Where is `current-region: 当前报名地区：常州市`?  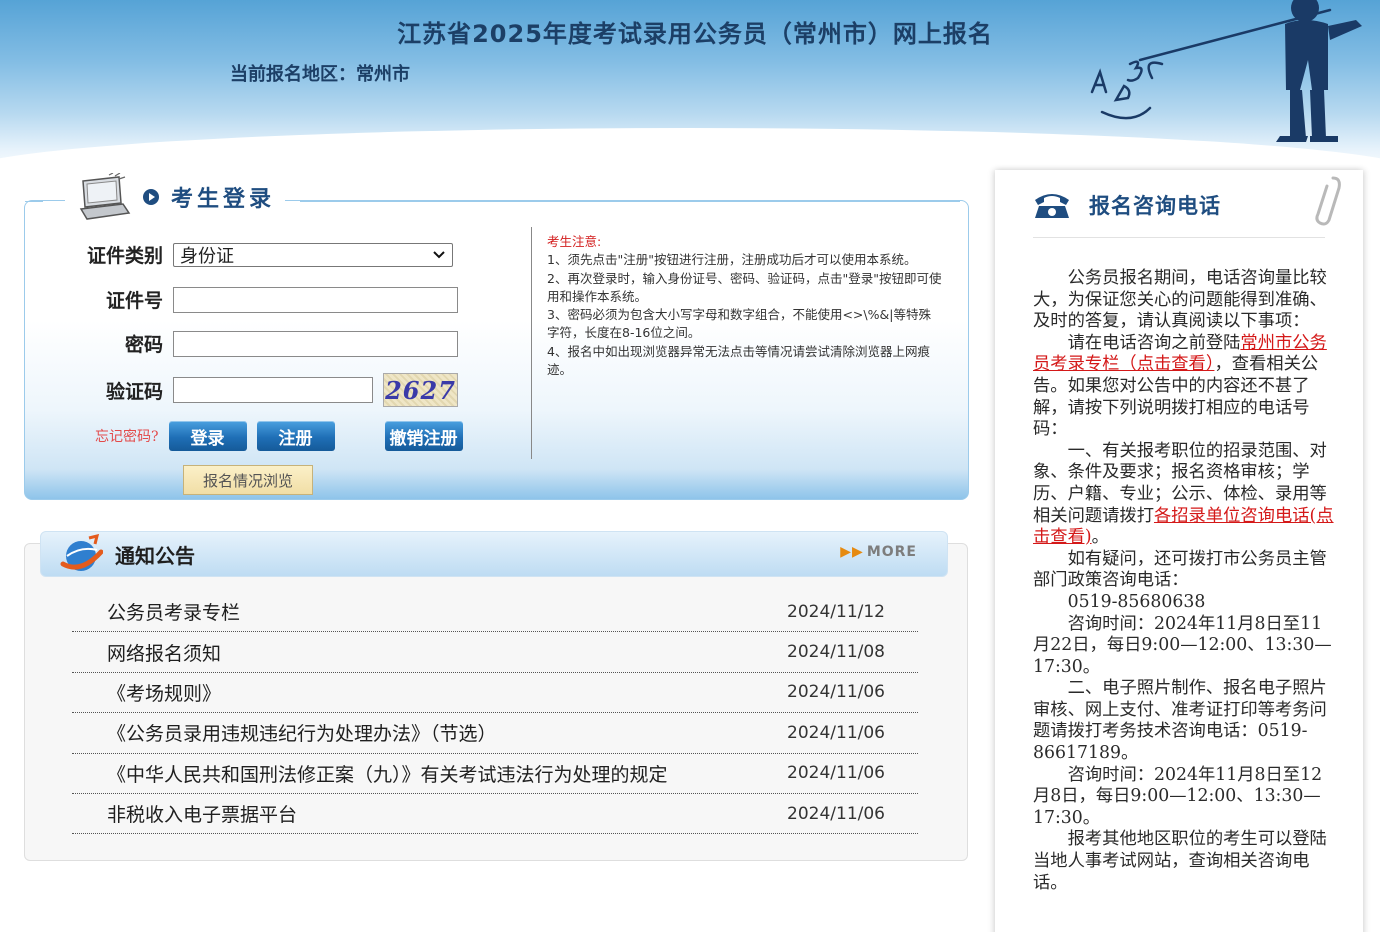
current-region: 当前报名地区：常州市 is located at coordinates (320, 73).